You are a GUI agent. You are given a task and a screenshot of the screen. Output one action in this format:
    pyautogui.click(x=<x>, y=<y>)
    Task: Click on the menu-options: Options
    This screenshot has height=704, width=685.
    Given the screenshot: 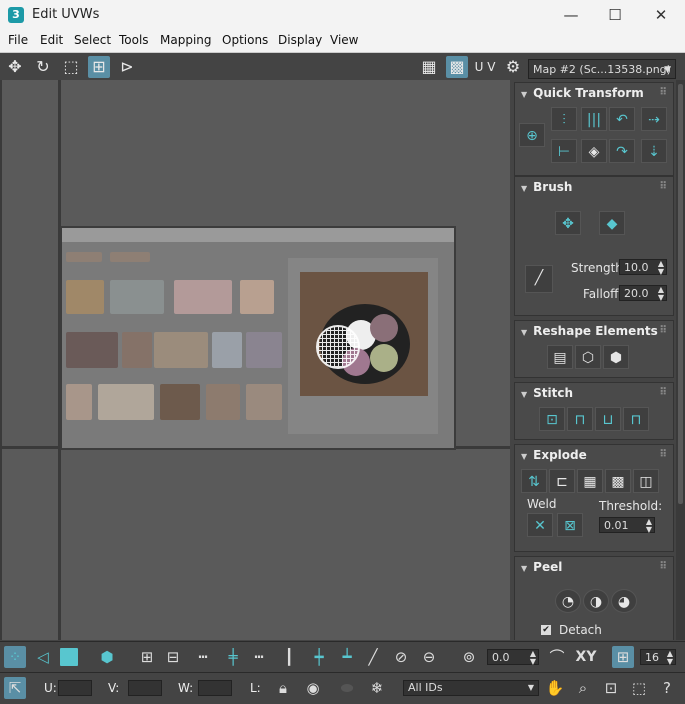 What is the action you would take?
    pyautogui.click(x=245, y=40)
    